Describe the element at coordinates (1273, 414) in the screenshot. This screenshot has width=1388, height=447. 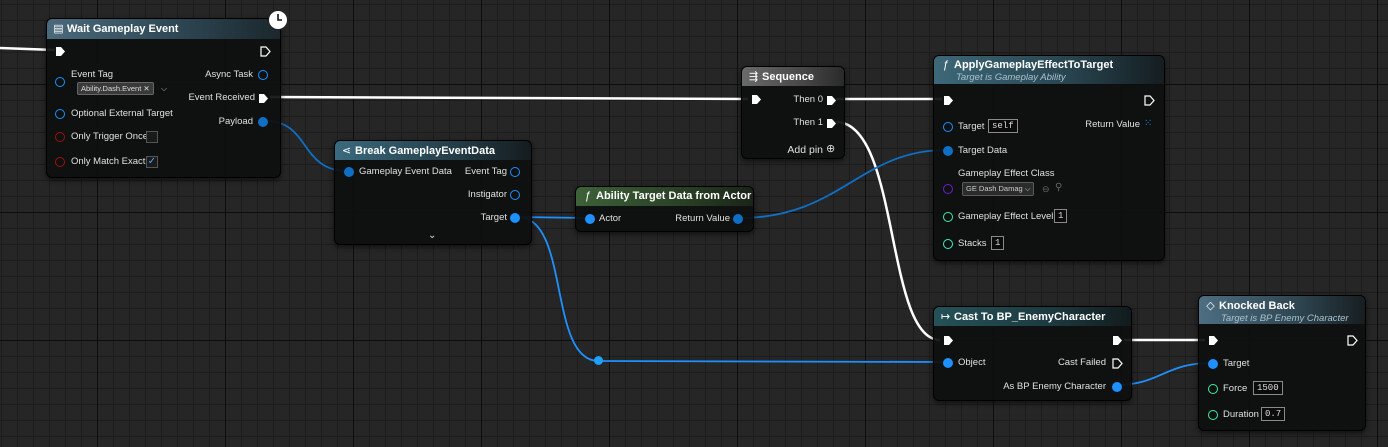
I see `duration-field: 0.7` at that location.